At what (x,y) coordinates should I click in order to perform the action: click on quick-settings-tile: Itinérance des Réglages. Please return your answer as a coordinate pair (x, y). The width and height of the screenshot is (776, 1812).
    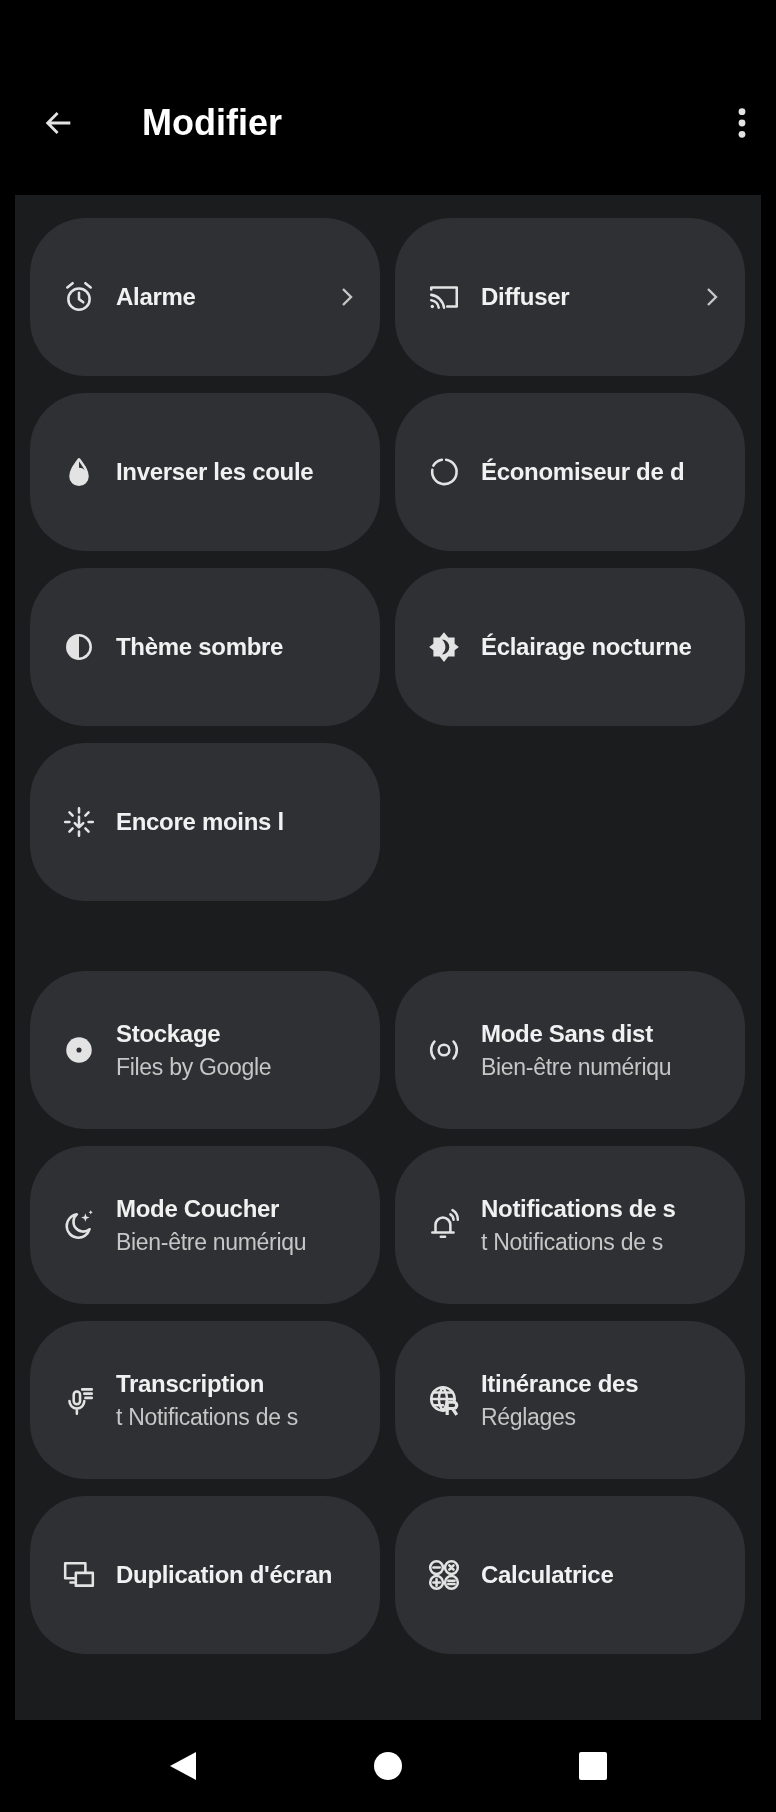
    Looking at the image, I should click on (570, 1400).